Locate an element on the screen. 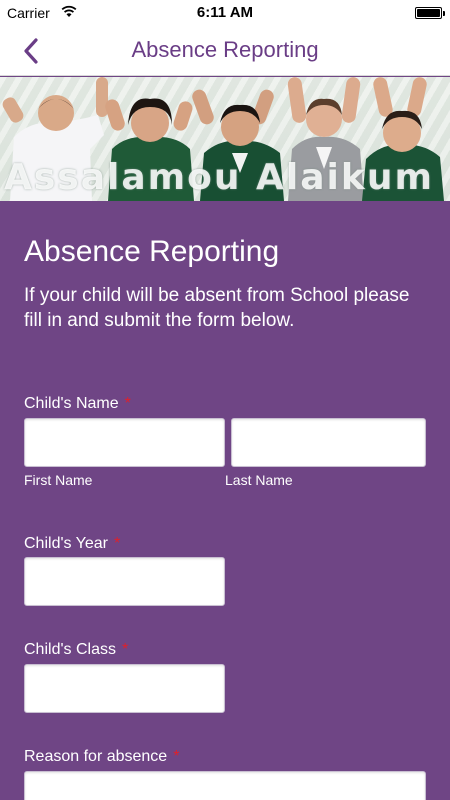  reason-input is located at coordinates (225, 785).